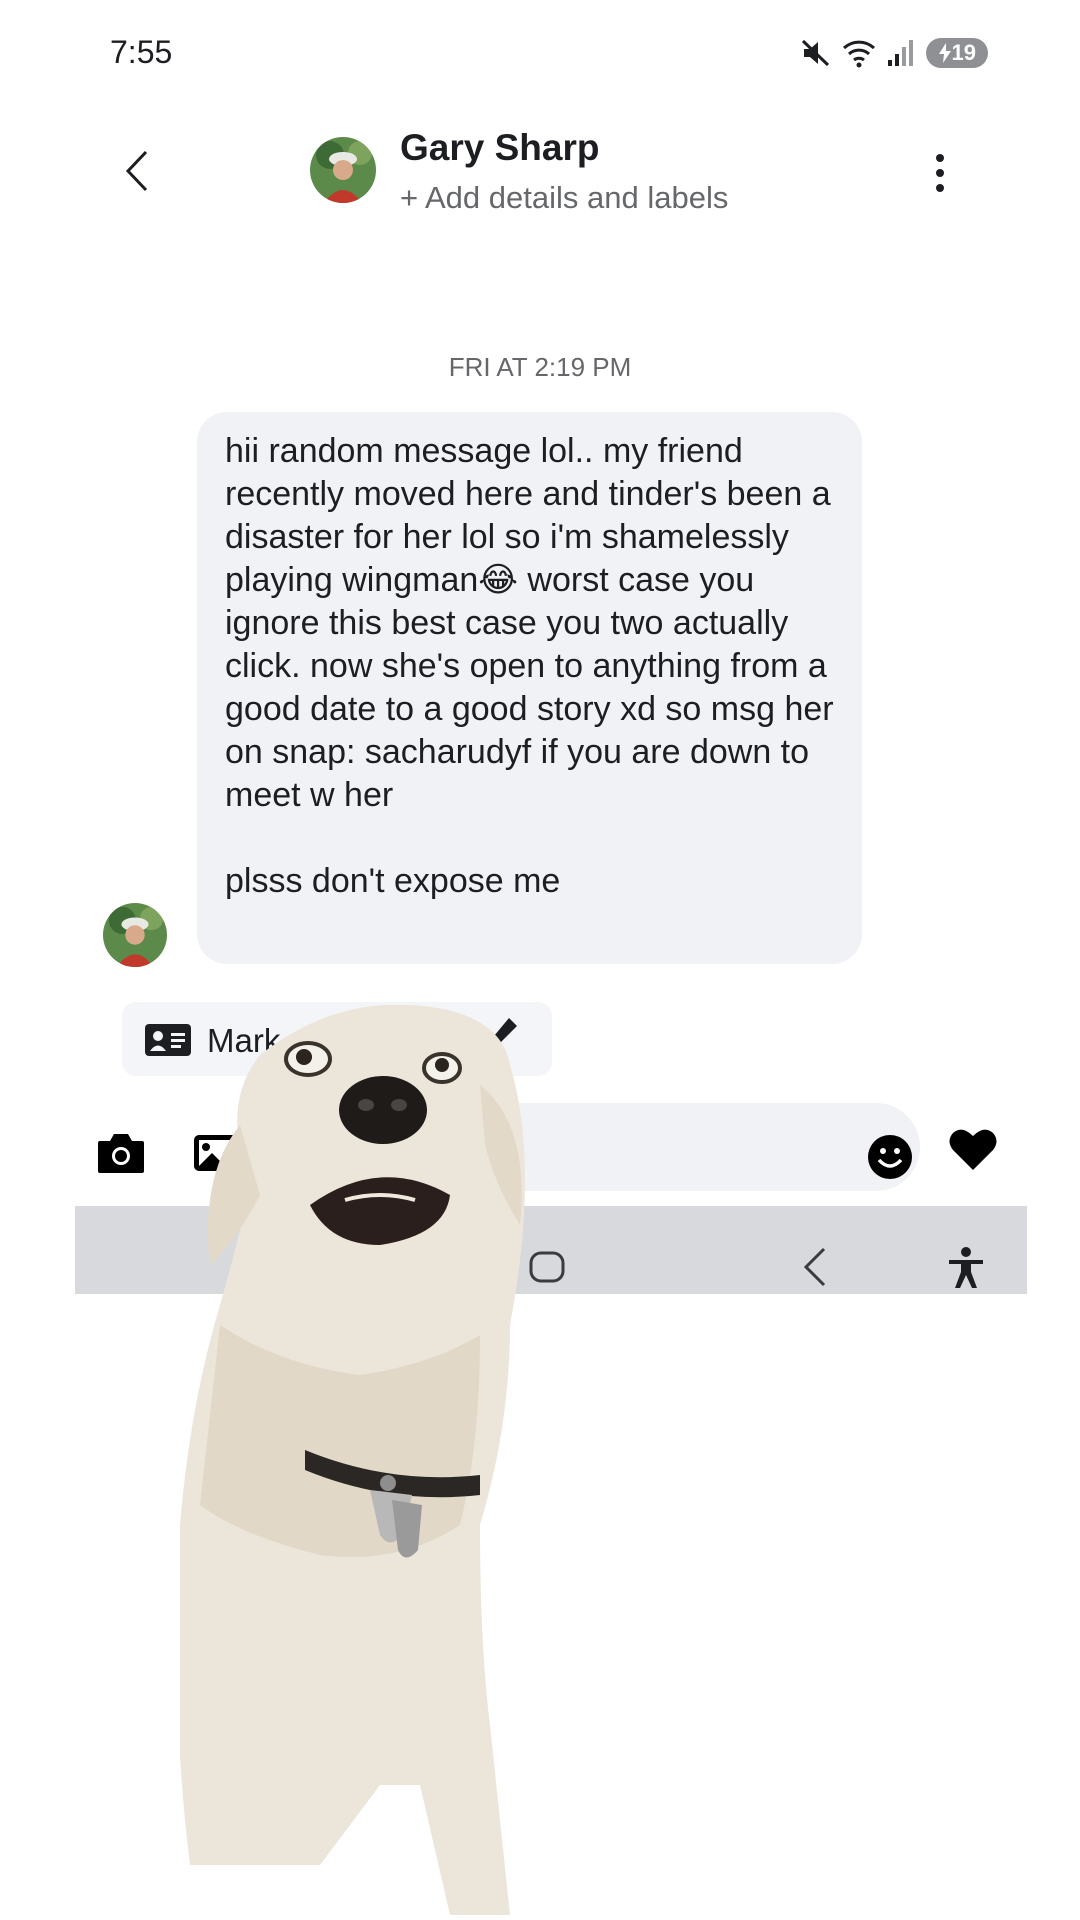 The image size is (1080, 1920). I want to click on status-icons: 19, so click(894, 53).